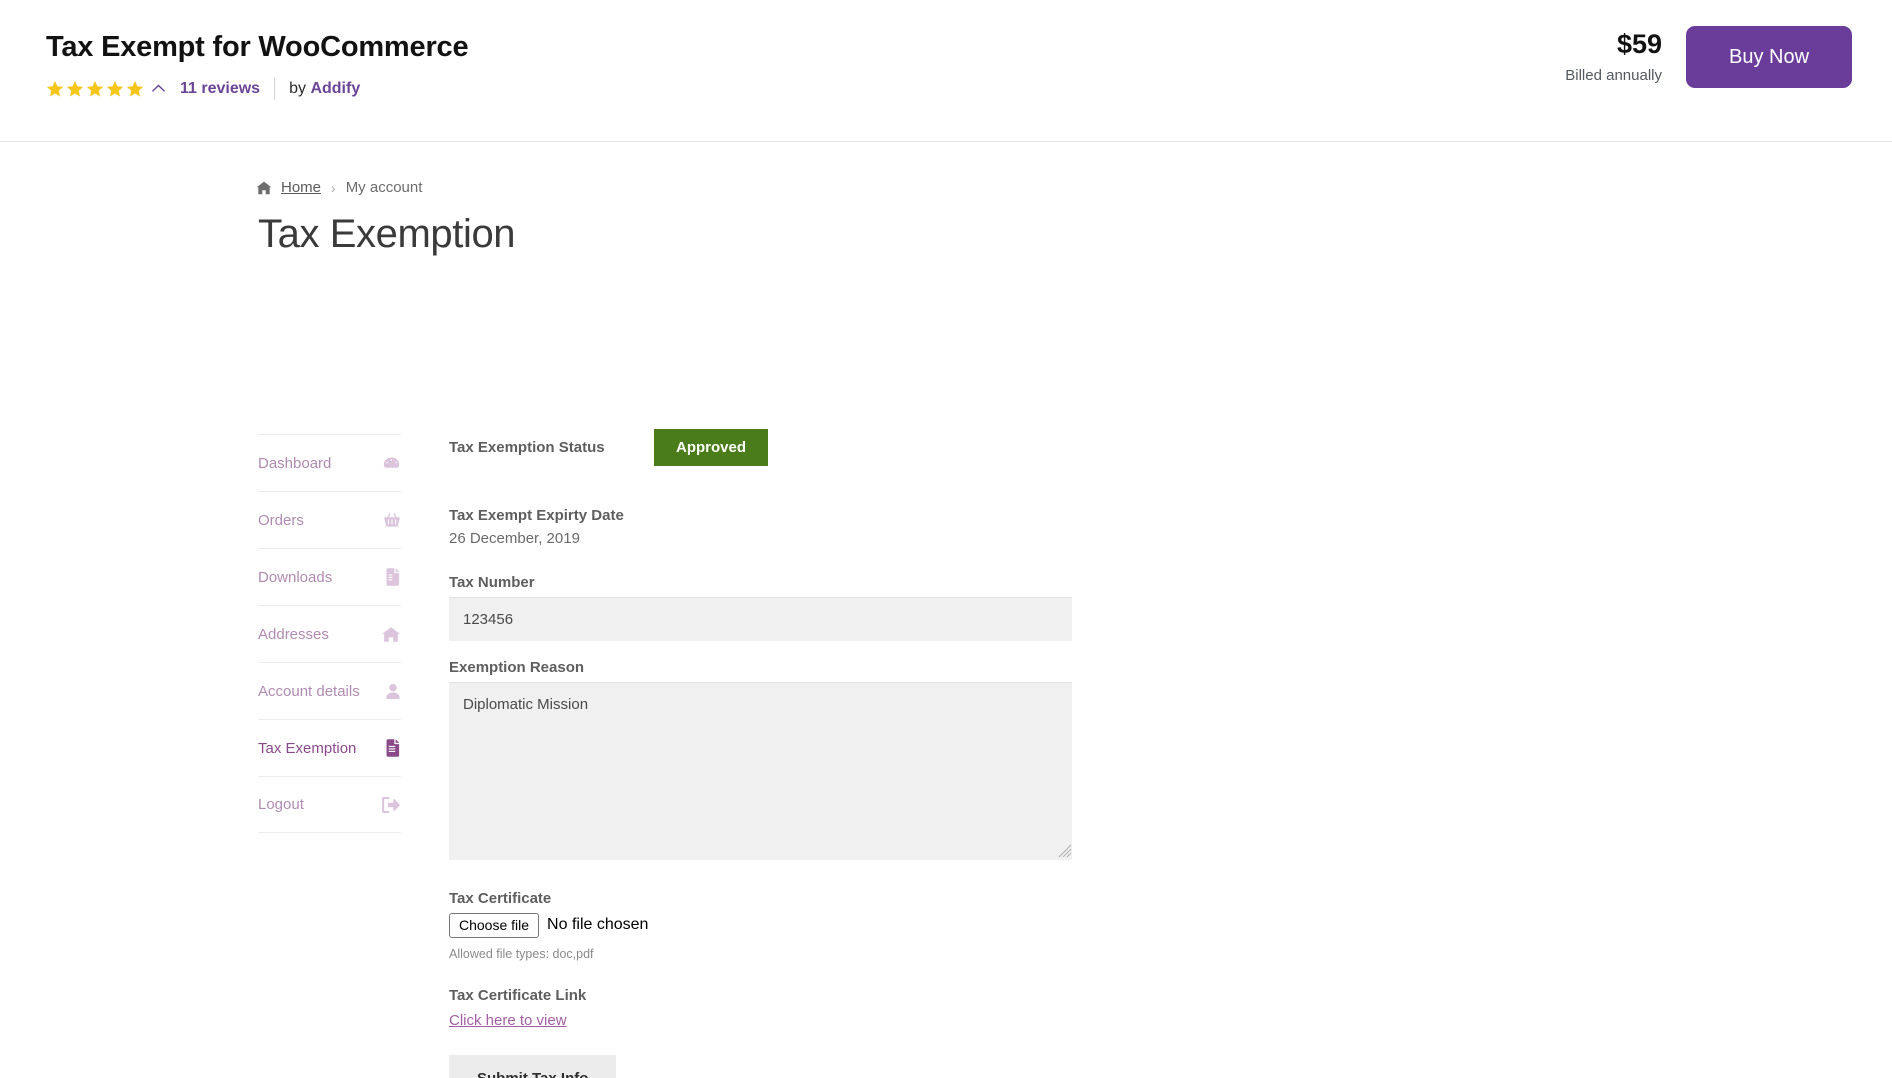  I want to click on page-title: Tax Exemption, so click(387, 234).